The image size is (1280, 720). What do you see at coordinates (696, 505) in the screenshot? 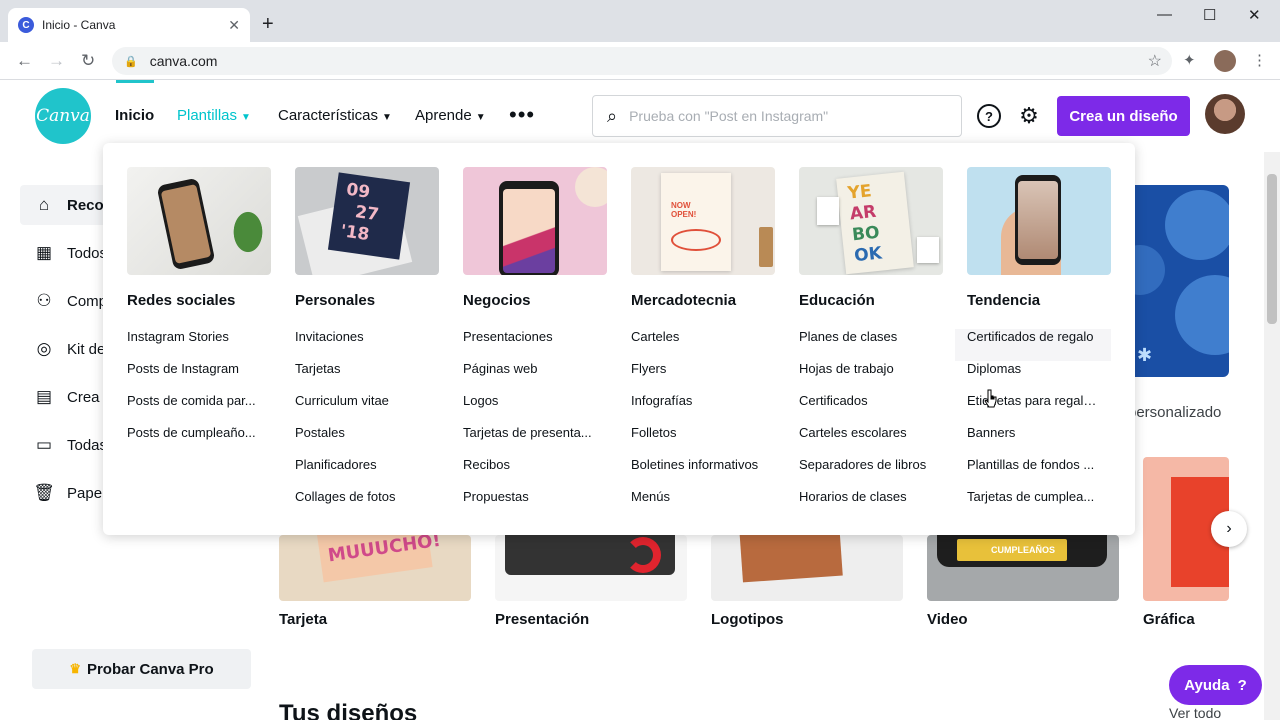
I see `menu-item: Menús` at bounding box center [696, 505].